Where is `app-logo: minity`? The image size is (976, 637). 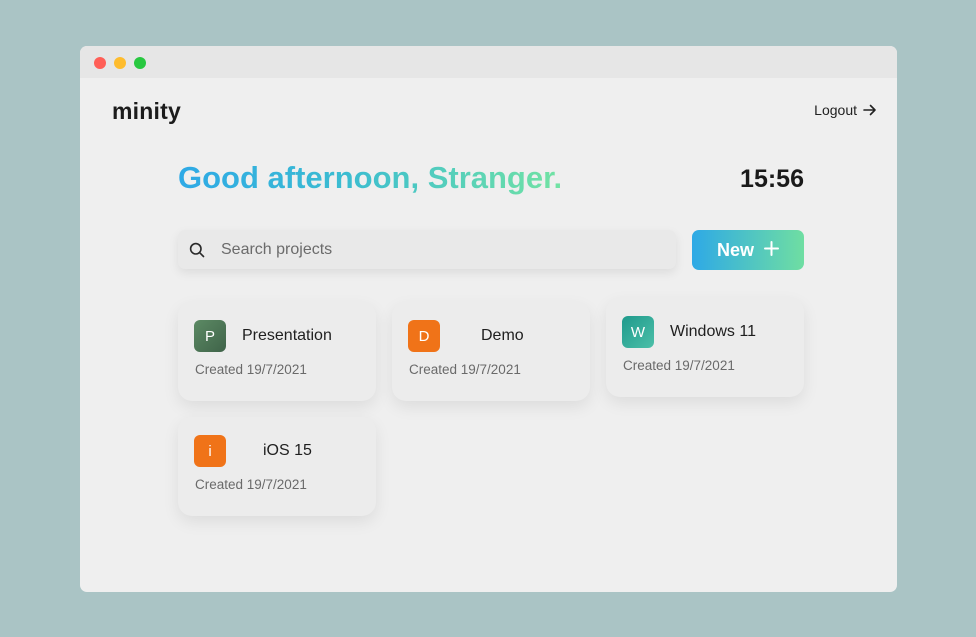 app-logo: minity is located at coordinates (146, 111).